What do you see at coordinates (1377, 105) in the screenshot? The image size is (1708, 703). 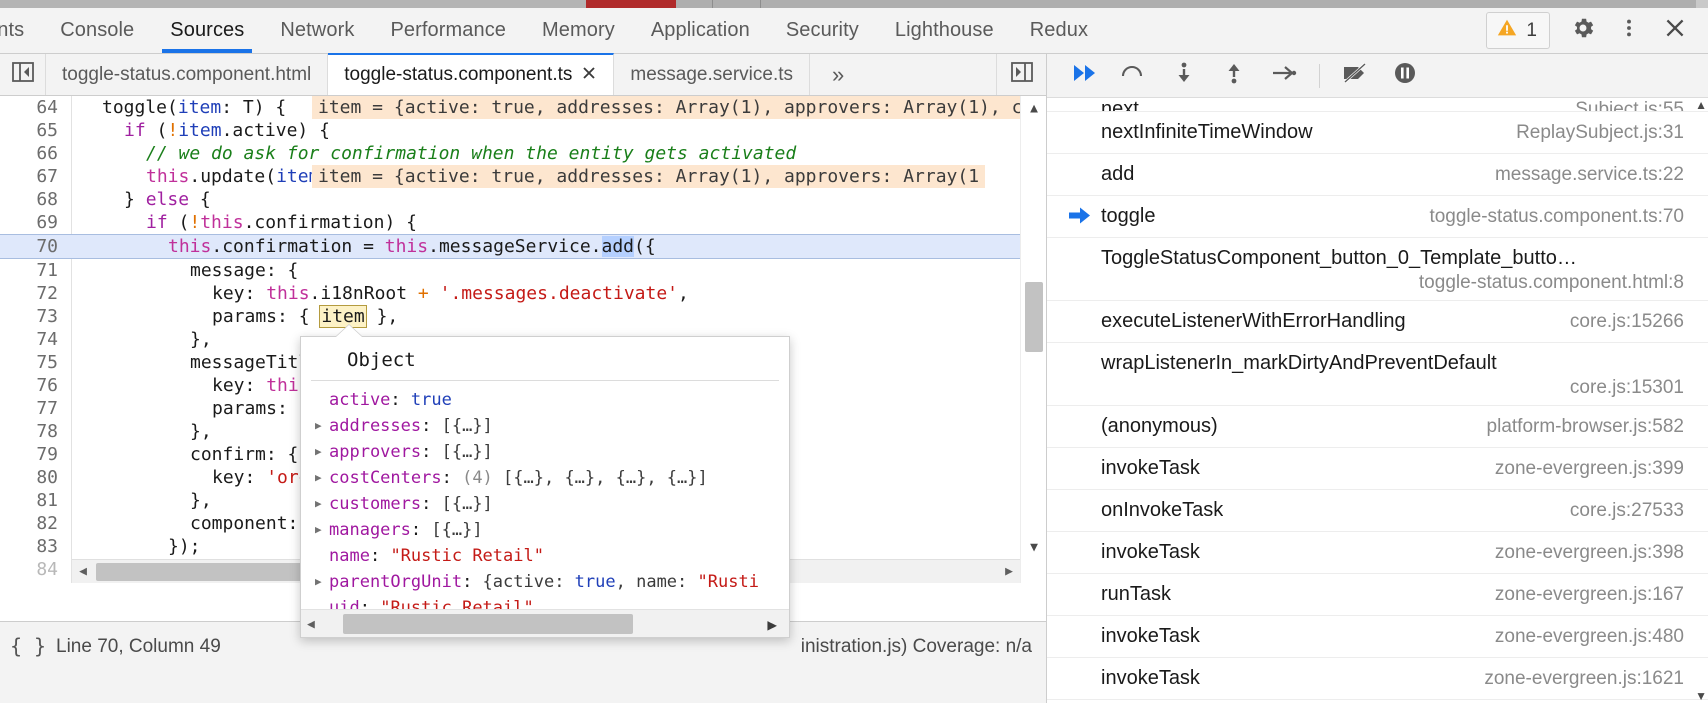 I see `call-stack-frame: next Subject.js:55` at bounding box center [1377, 105].